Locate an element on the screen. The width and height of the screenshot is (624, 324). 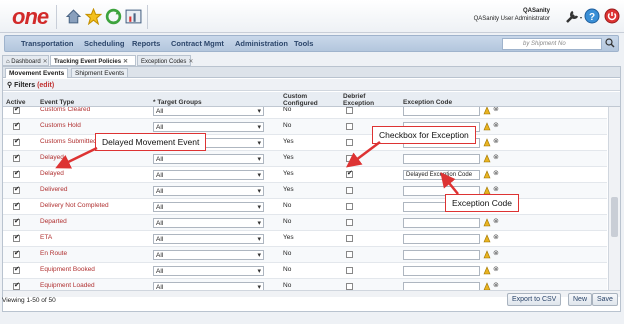
event-type-link: Customs Cleared is located at coordinates (65, 110).